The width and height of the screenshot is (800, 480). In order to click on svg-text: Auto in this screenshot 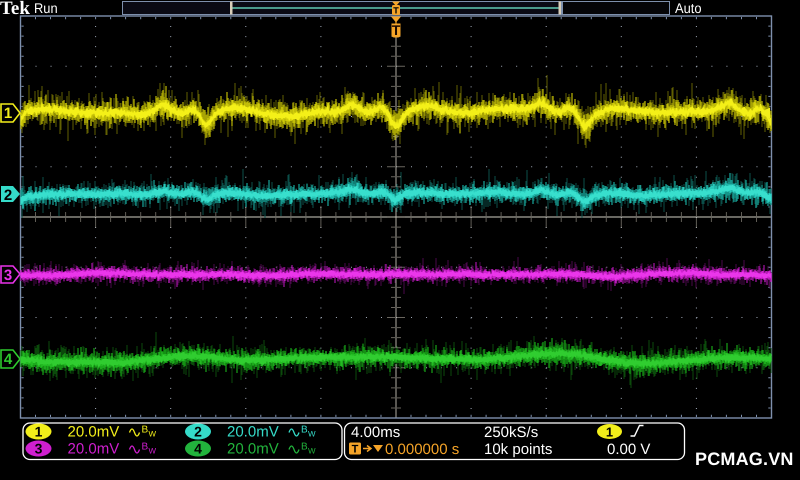, I will do `click(688, 8)`.